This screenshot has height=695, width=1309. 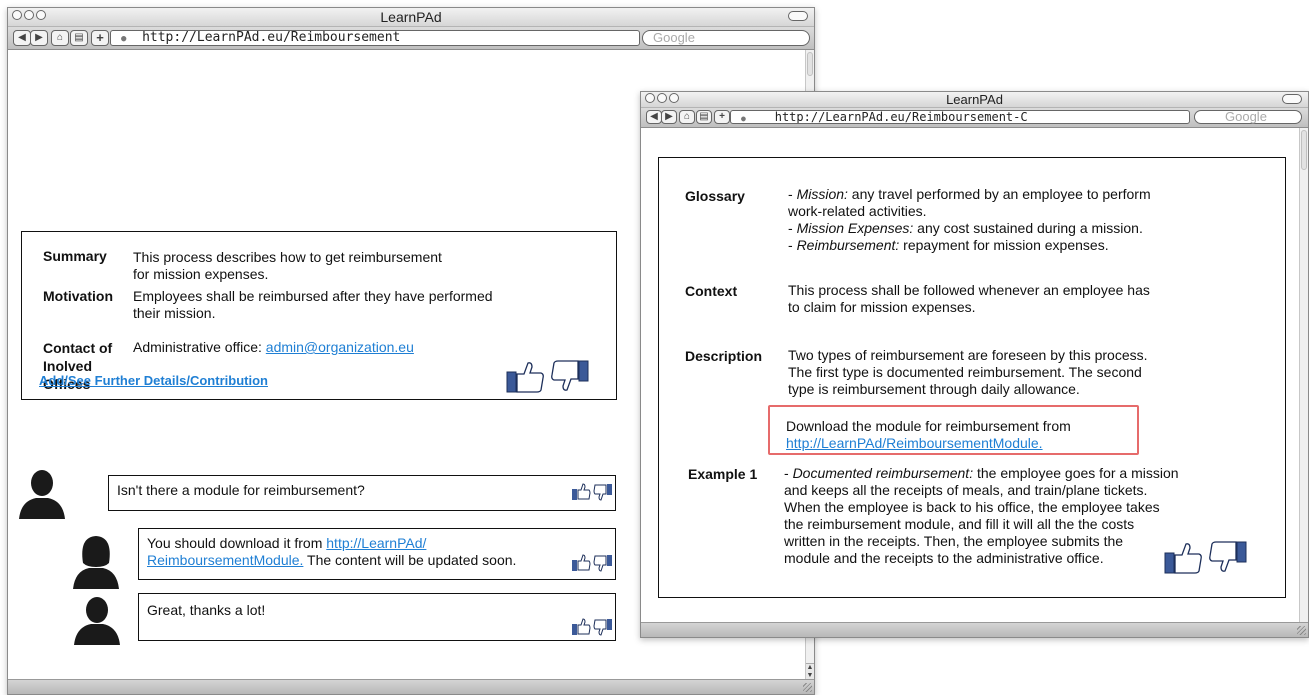 I want to click on summary-label: Summary, so click(x=75, y=256).